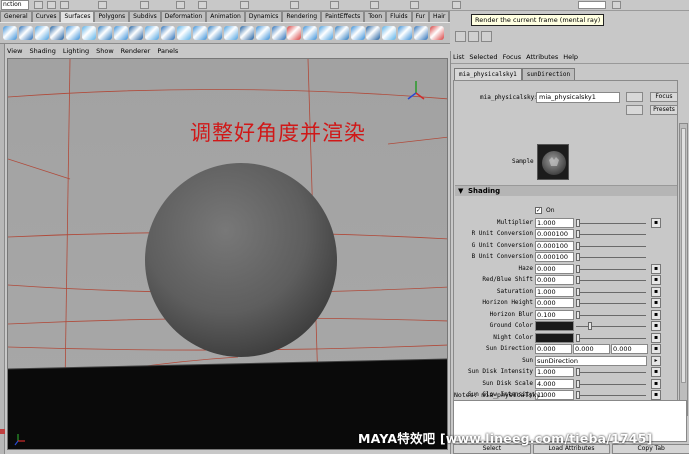 Image resolution: width=689 pixels, height=454 pixels. I want to click on tab-mia-physicalsky1: mia_physicalsky1, so click(488, 74).